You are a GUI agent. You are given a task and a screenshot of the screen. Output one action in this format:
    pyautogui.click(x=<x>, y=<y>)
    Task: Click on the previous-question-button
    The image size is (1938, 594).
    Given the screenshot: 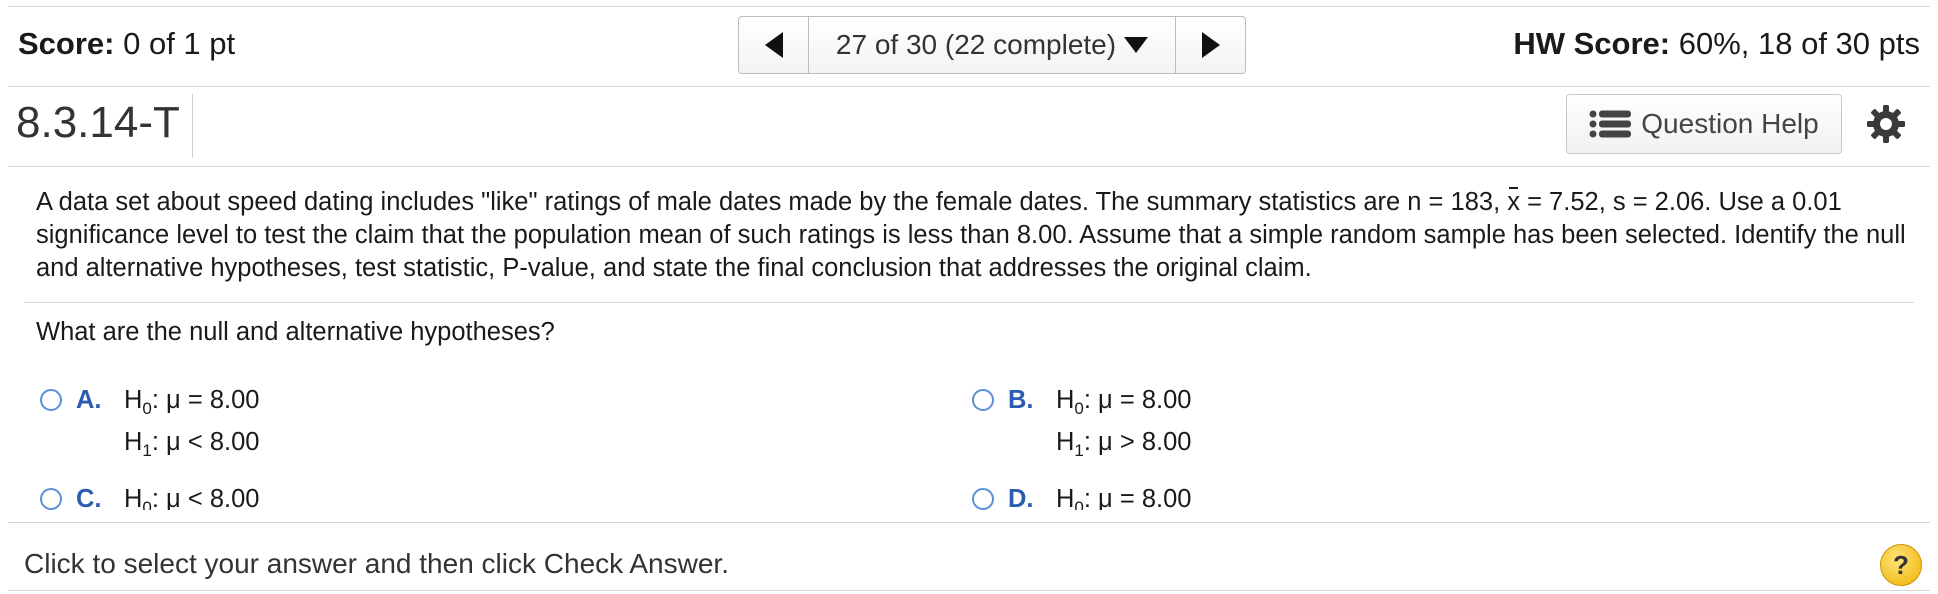 What is the action you would take?
    pyautogui.click(x=773, y=45)
    